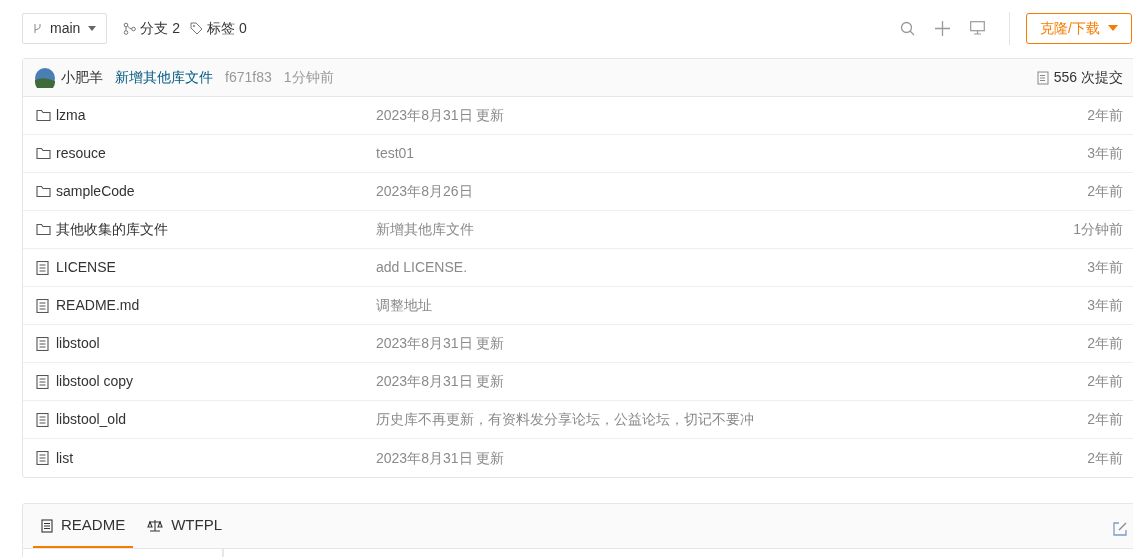 This screenshot has height=557, width=1133. I want to click on file-name-link: LICENSE, so click(216, 267).